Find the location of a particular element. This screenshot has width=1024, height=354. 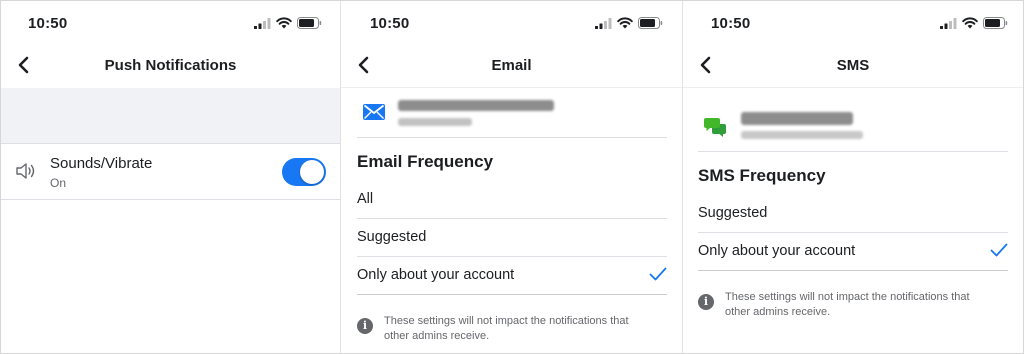

nav-bar: Push Notifications is located at coordinates (170, 66).